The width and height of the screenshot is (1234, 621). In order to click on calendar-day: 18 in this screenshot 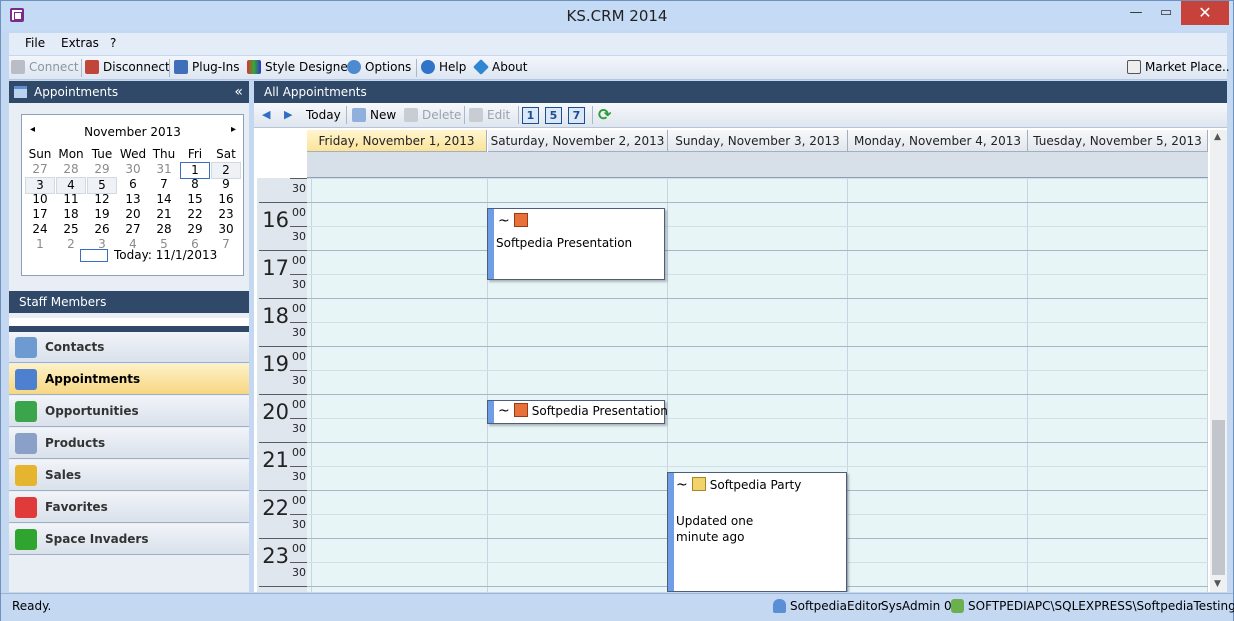, I will do `click(71, 214)`.